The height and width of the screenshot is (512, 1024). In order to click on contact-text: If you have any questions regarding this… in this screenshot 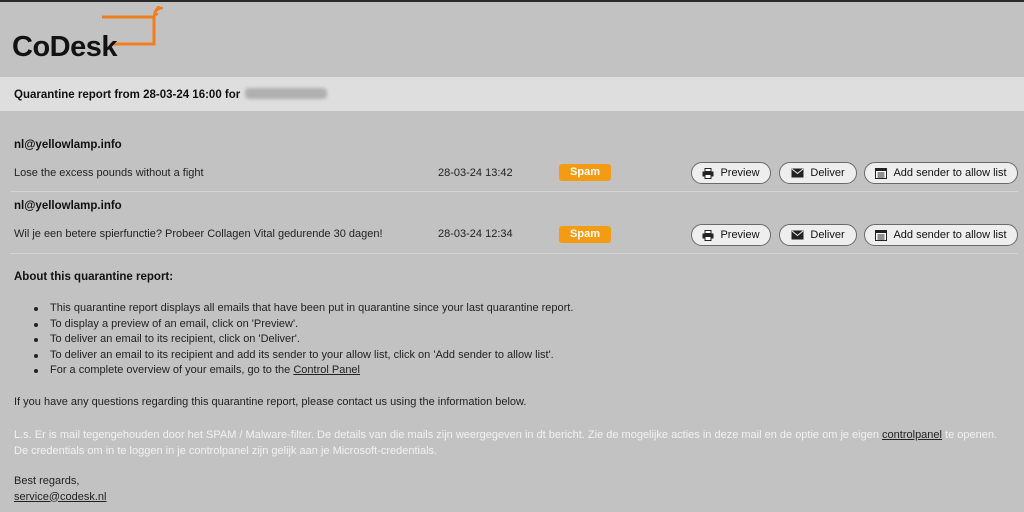, I will do `click(270, 402)`.